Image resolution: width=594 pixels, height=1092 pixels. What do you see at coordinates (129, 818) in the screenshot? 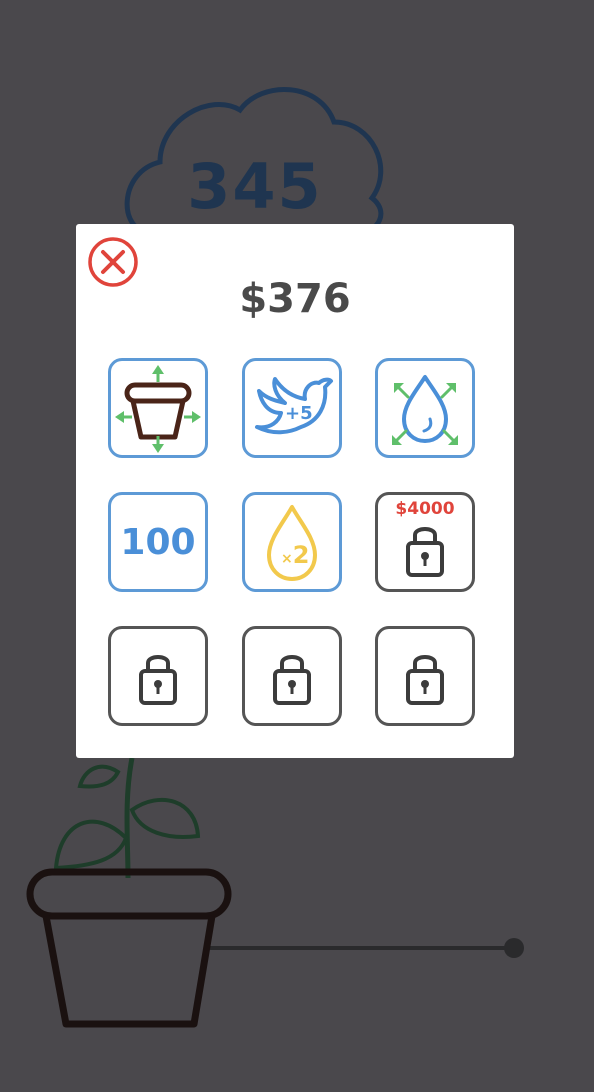
I see `plant-stem` at bounding box center [129, 818].